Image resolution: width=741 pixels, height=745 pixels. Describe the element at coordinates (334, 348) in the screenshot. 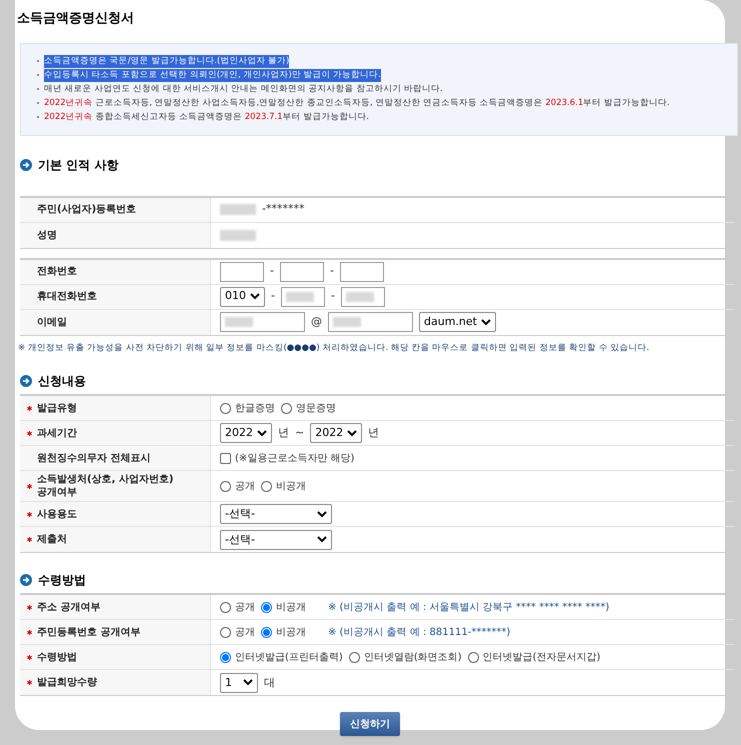

I see `privacy-note: ※ 개인정보 유출 가능성을 사전 차단하기 위해 일부 정보를 마스킹(●●●●) 처리하였습니다. 해당 칸을 마우스로 클릭하면 입력된 정보를 확인할 수 있습니다.` at that location.